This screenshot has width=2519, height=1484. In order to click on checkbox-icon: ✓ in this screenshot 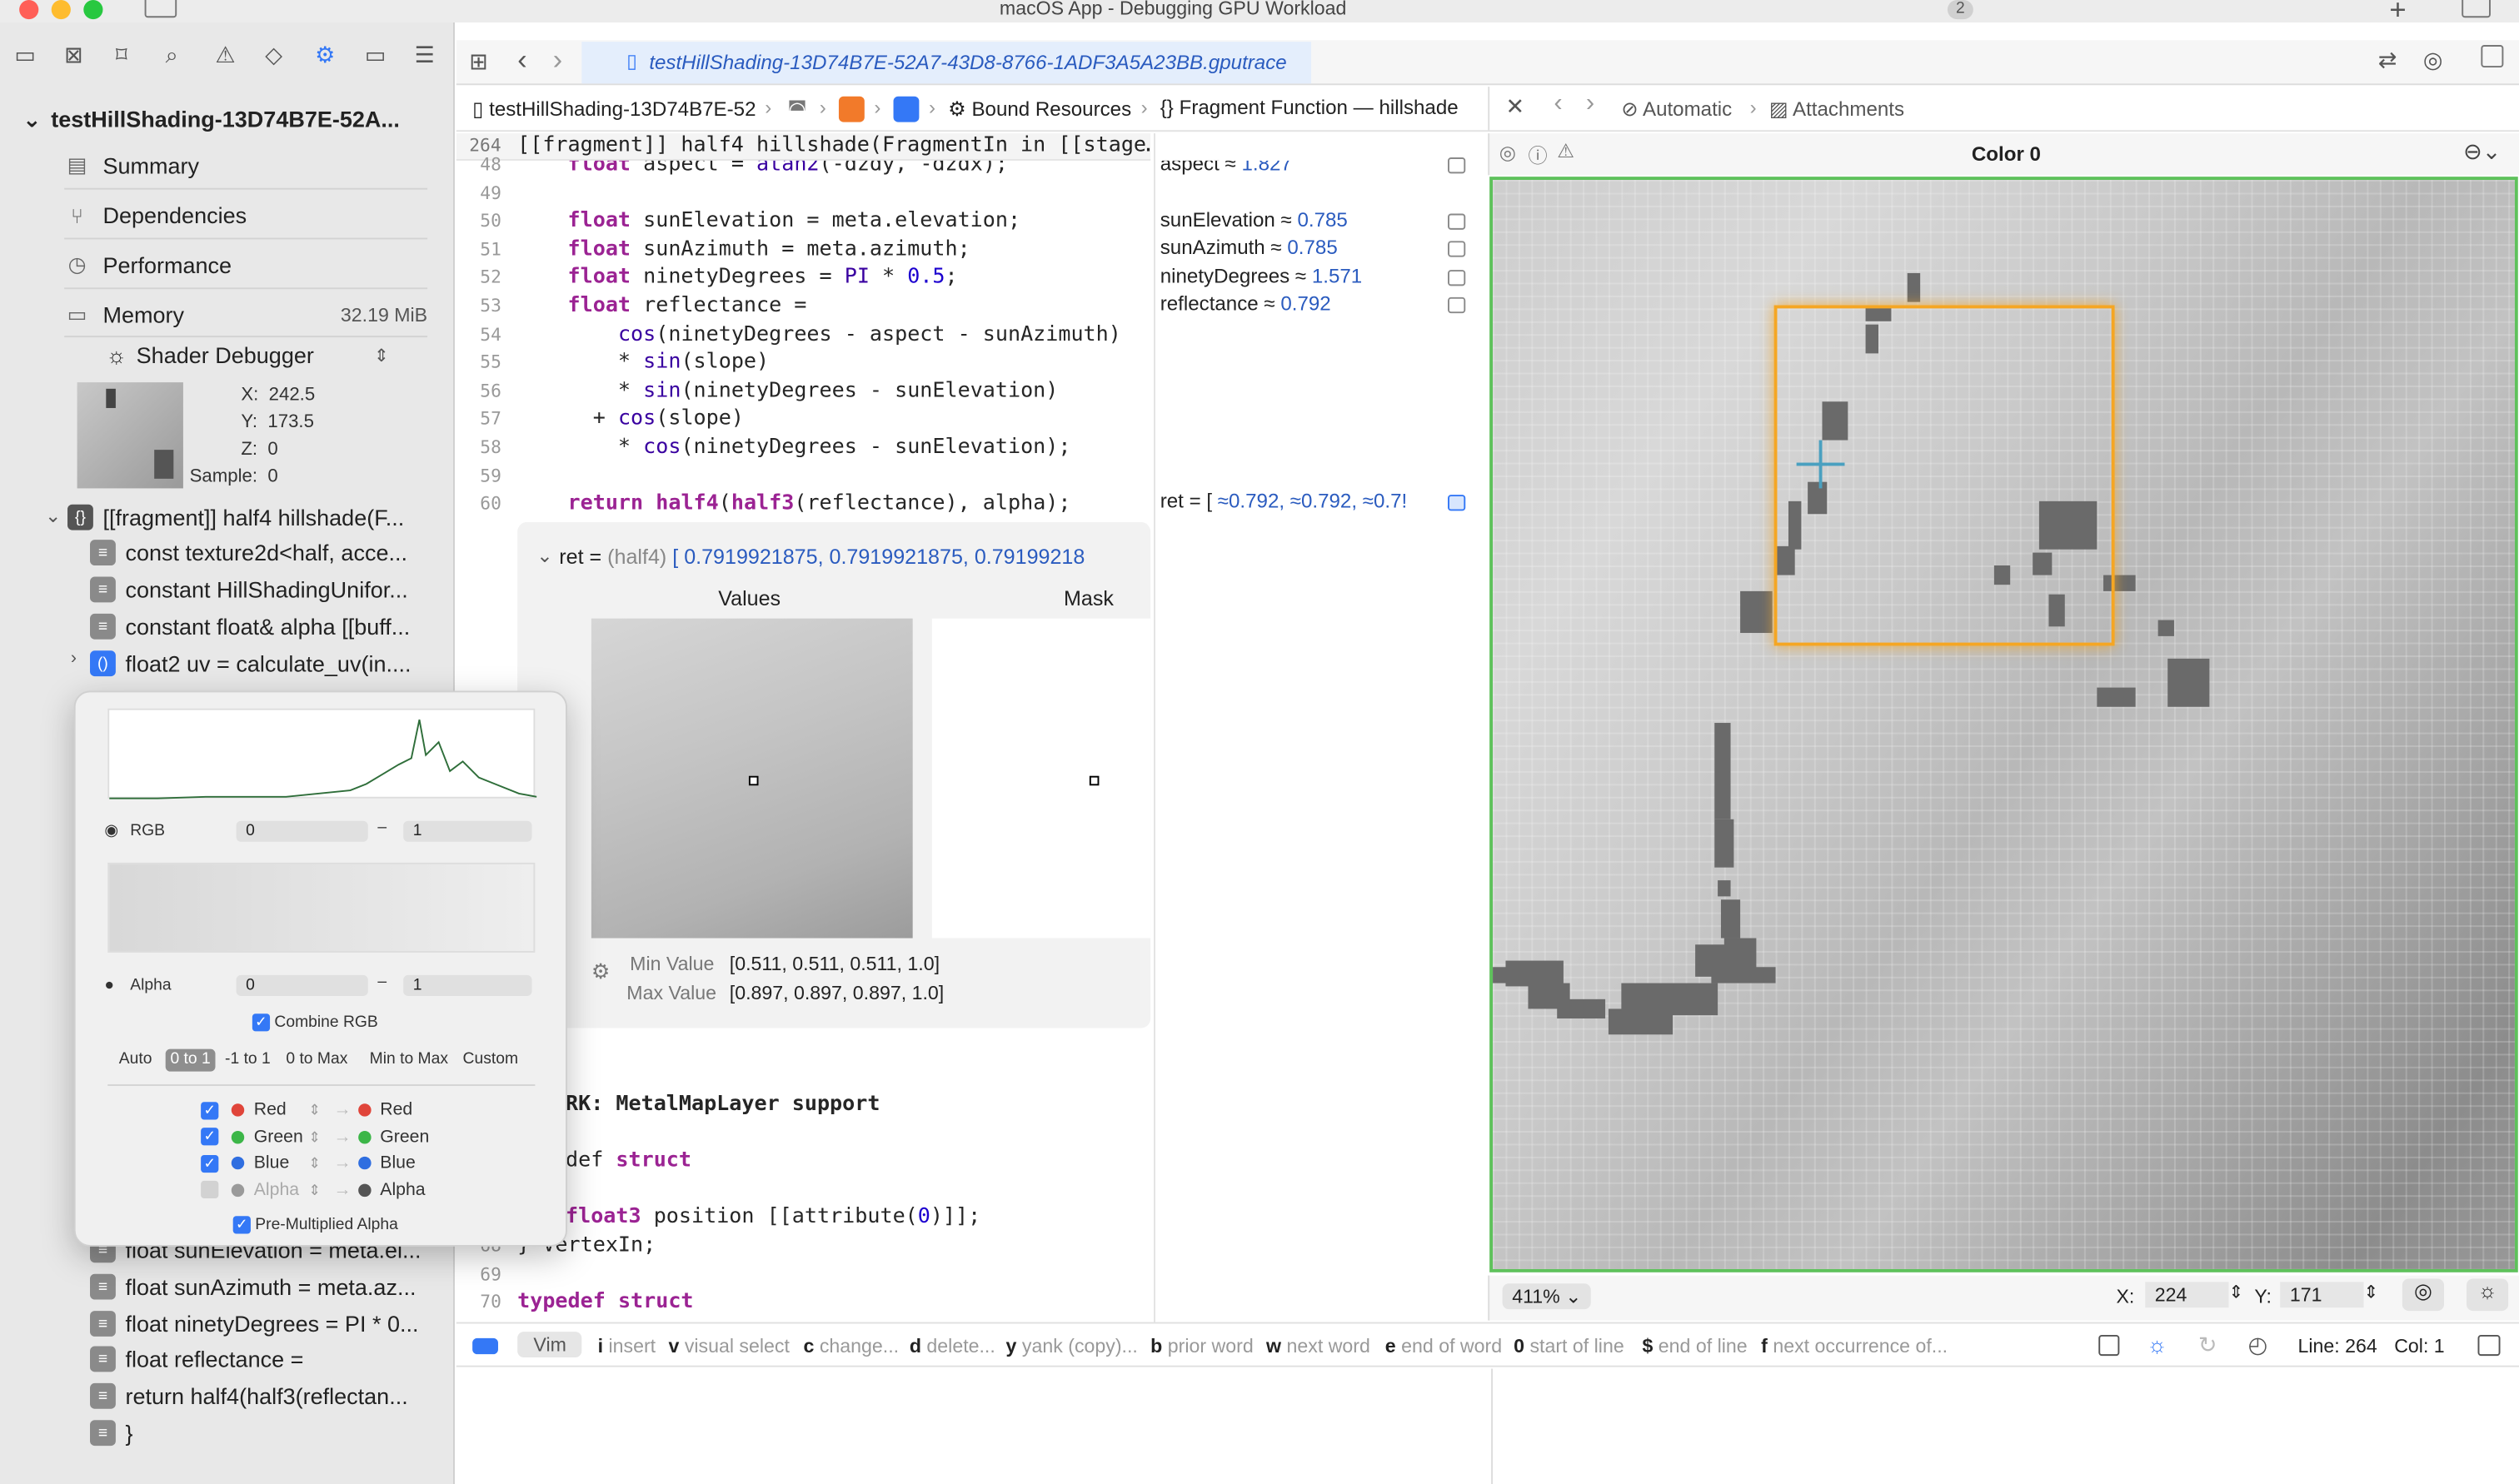, I will do `click(210, 1137)`.